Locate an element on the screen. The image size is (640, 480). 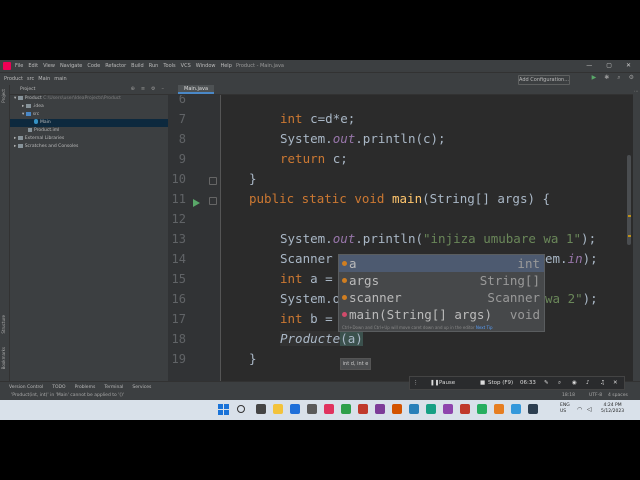
chrome-icon is located at coordinates (346, 409).